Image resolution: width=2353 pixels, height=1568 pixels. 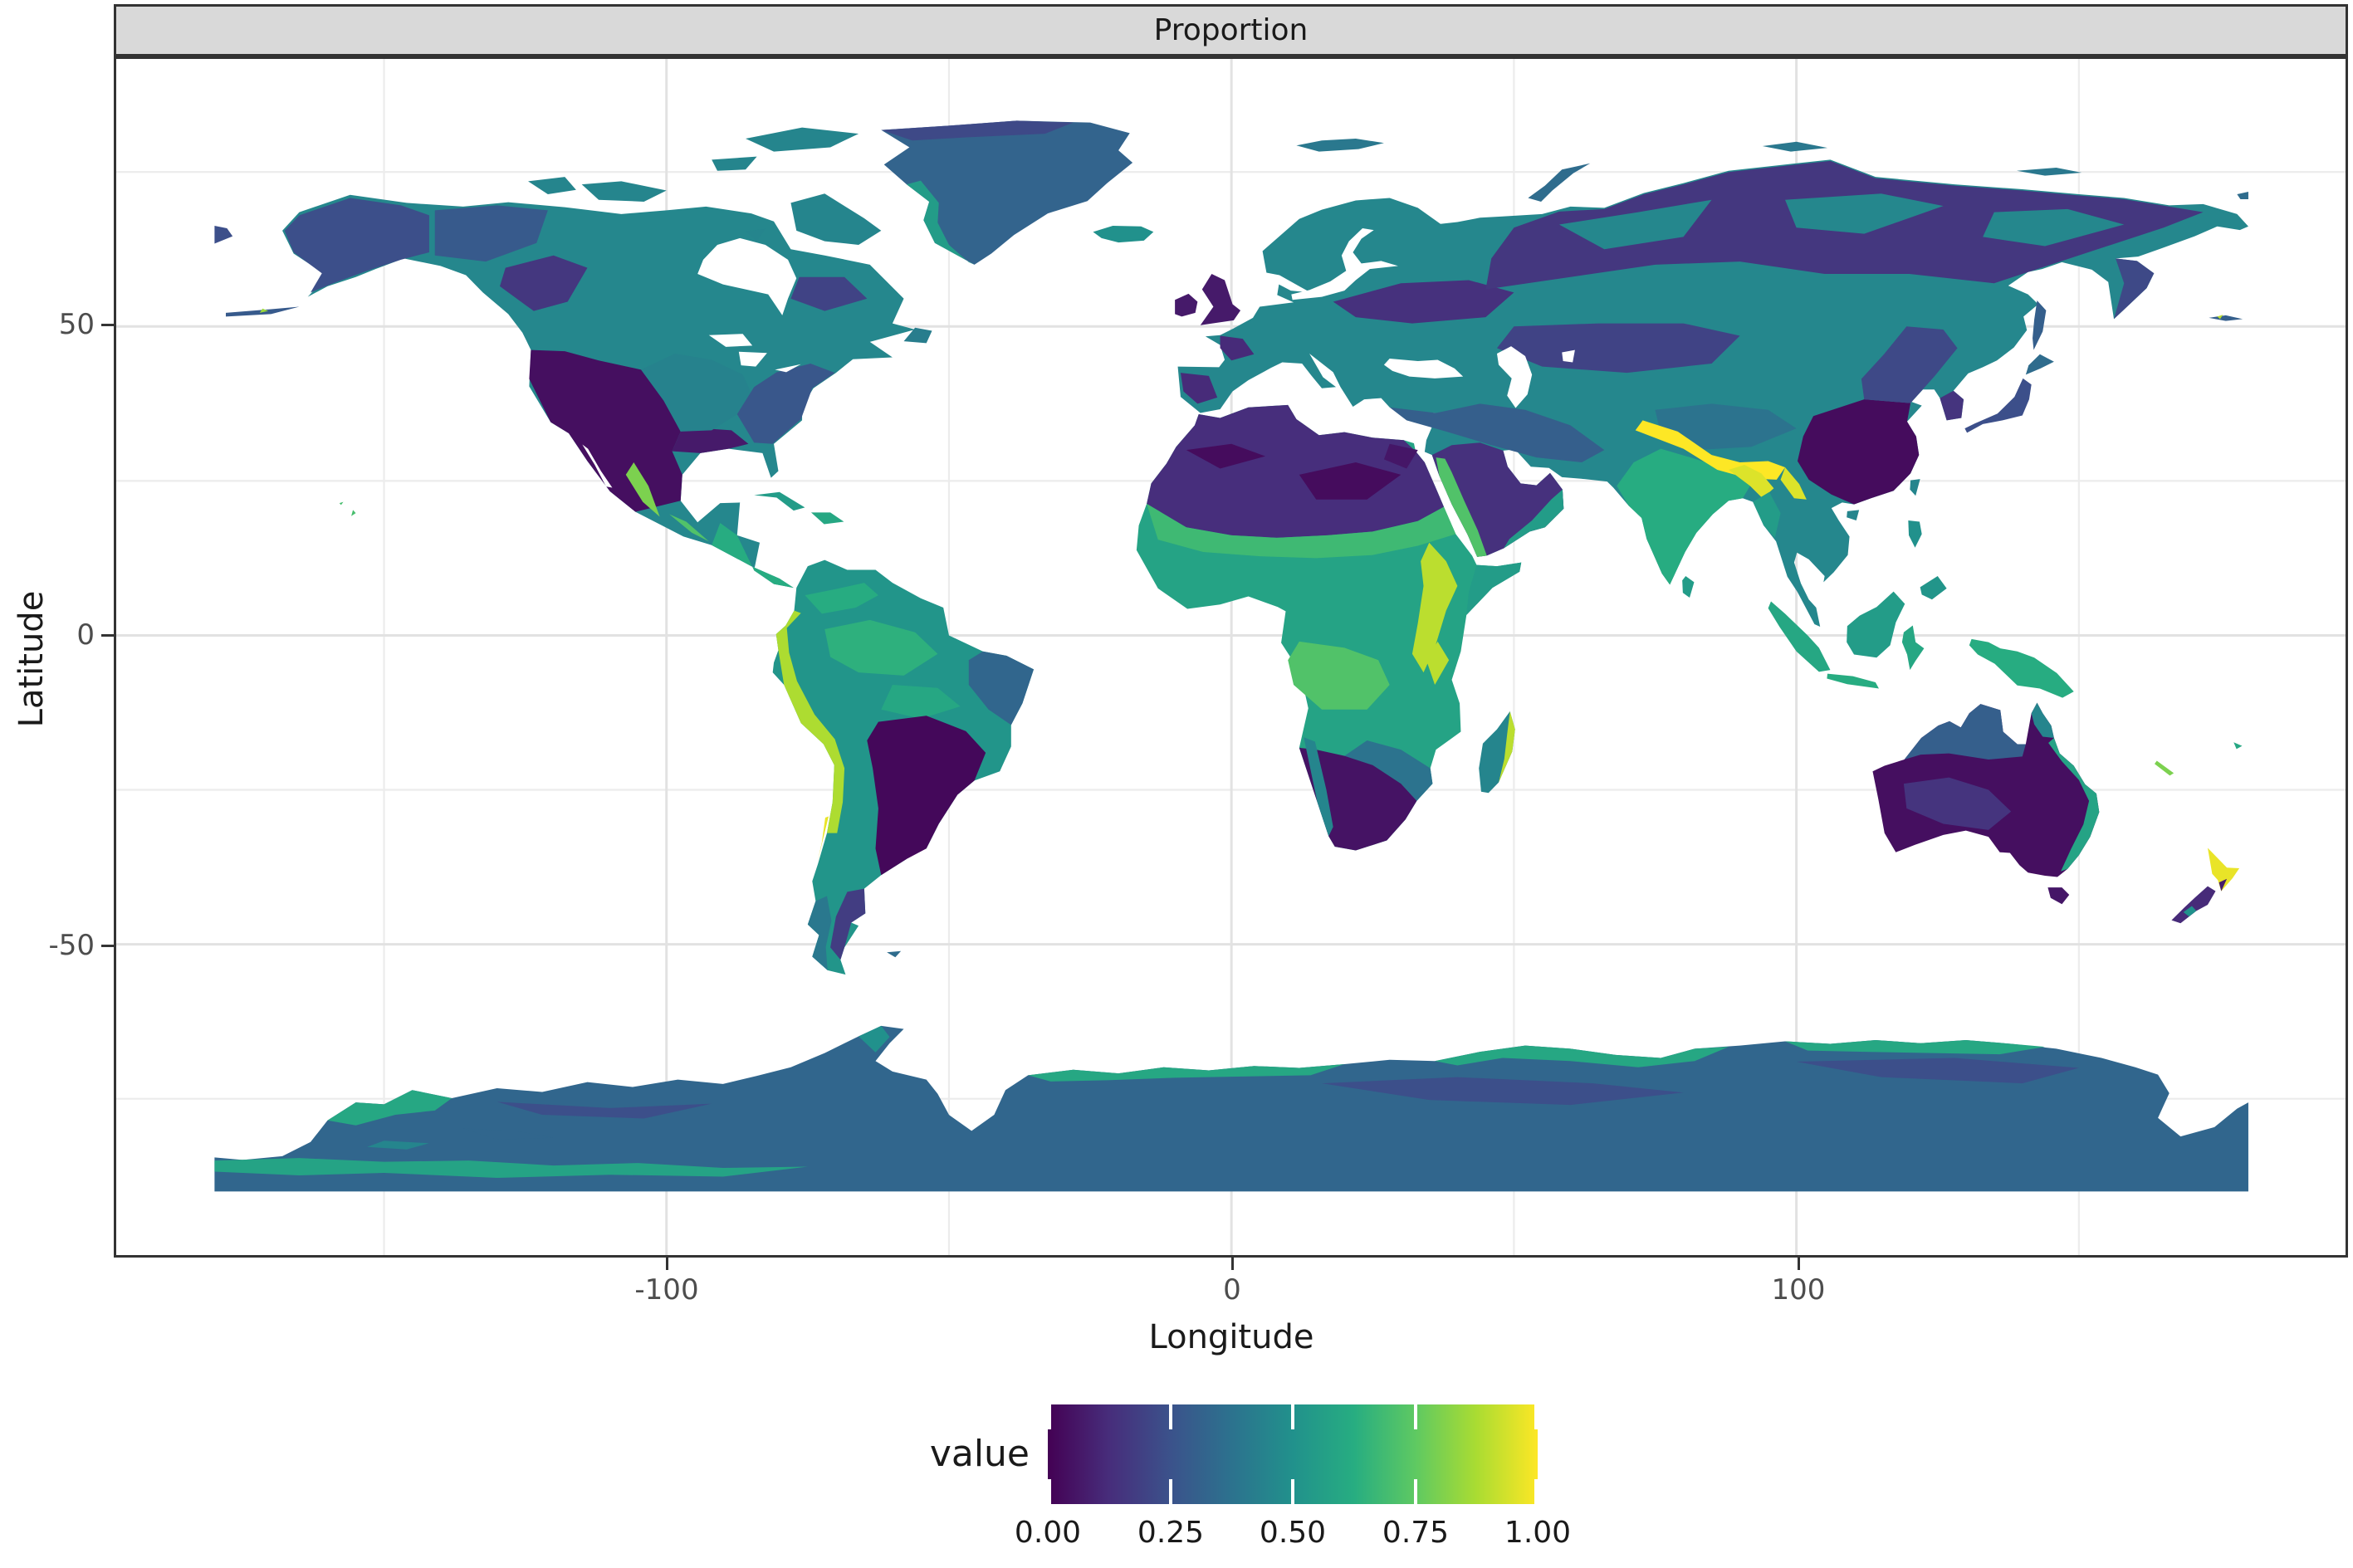 I want to click on devon-island, so click(x=734, y=163).